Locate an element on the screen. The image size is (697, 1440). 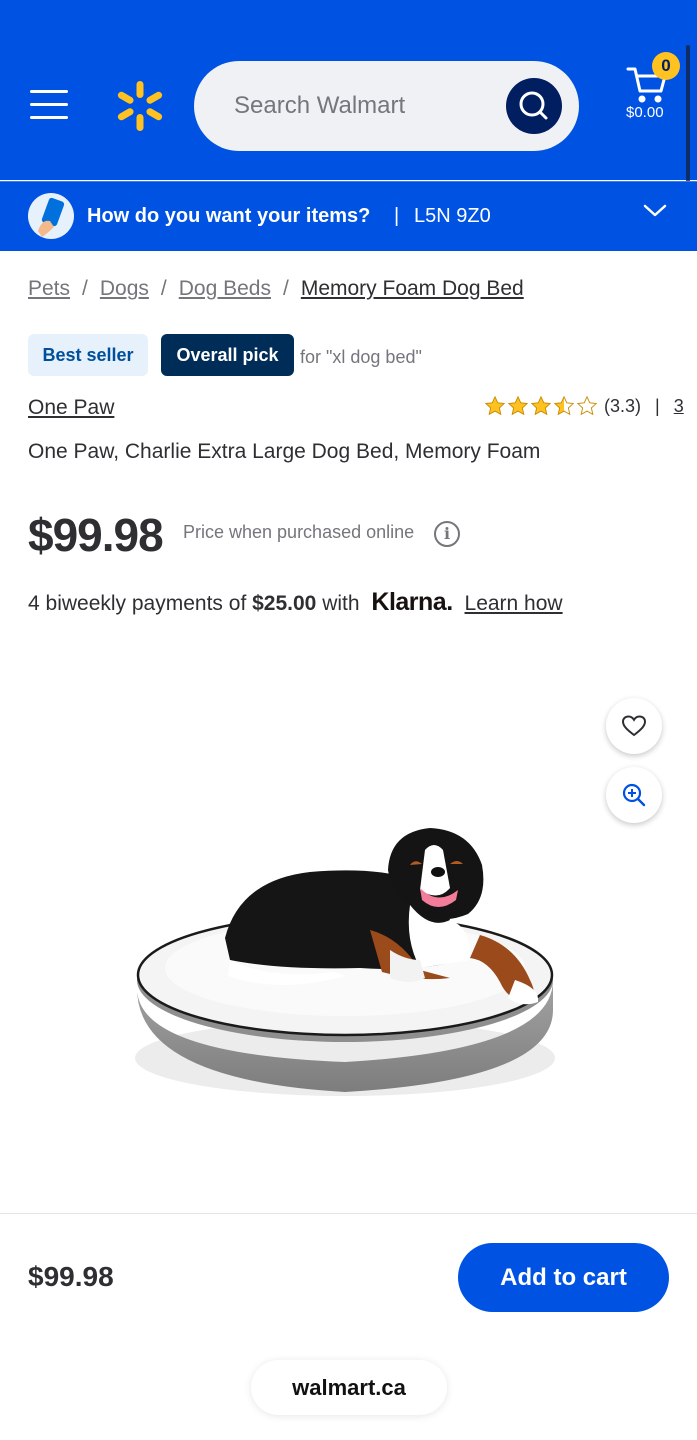
menu-icon is located at coordinates (49, 105).